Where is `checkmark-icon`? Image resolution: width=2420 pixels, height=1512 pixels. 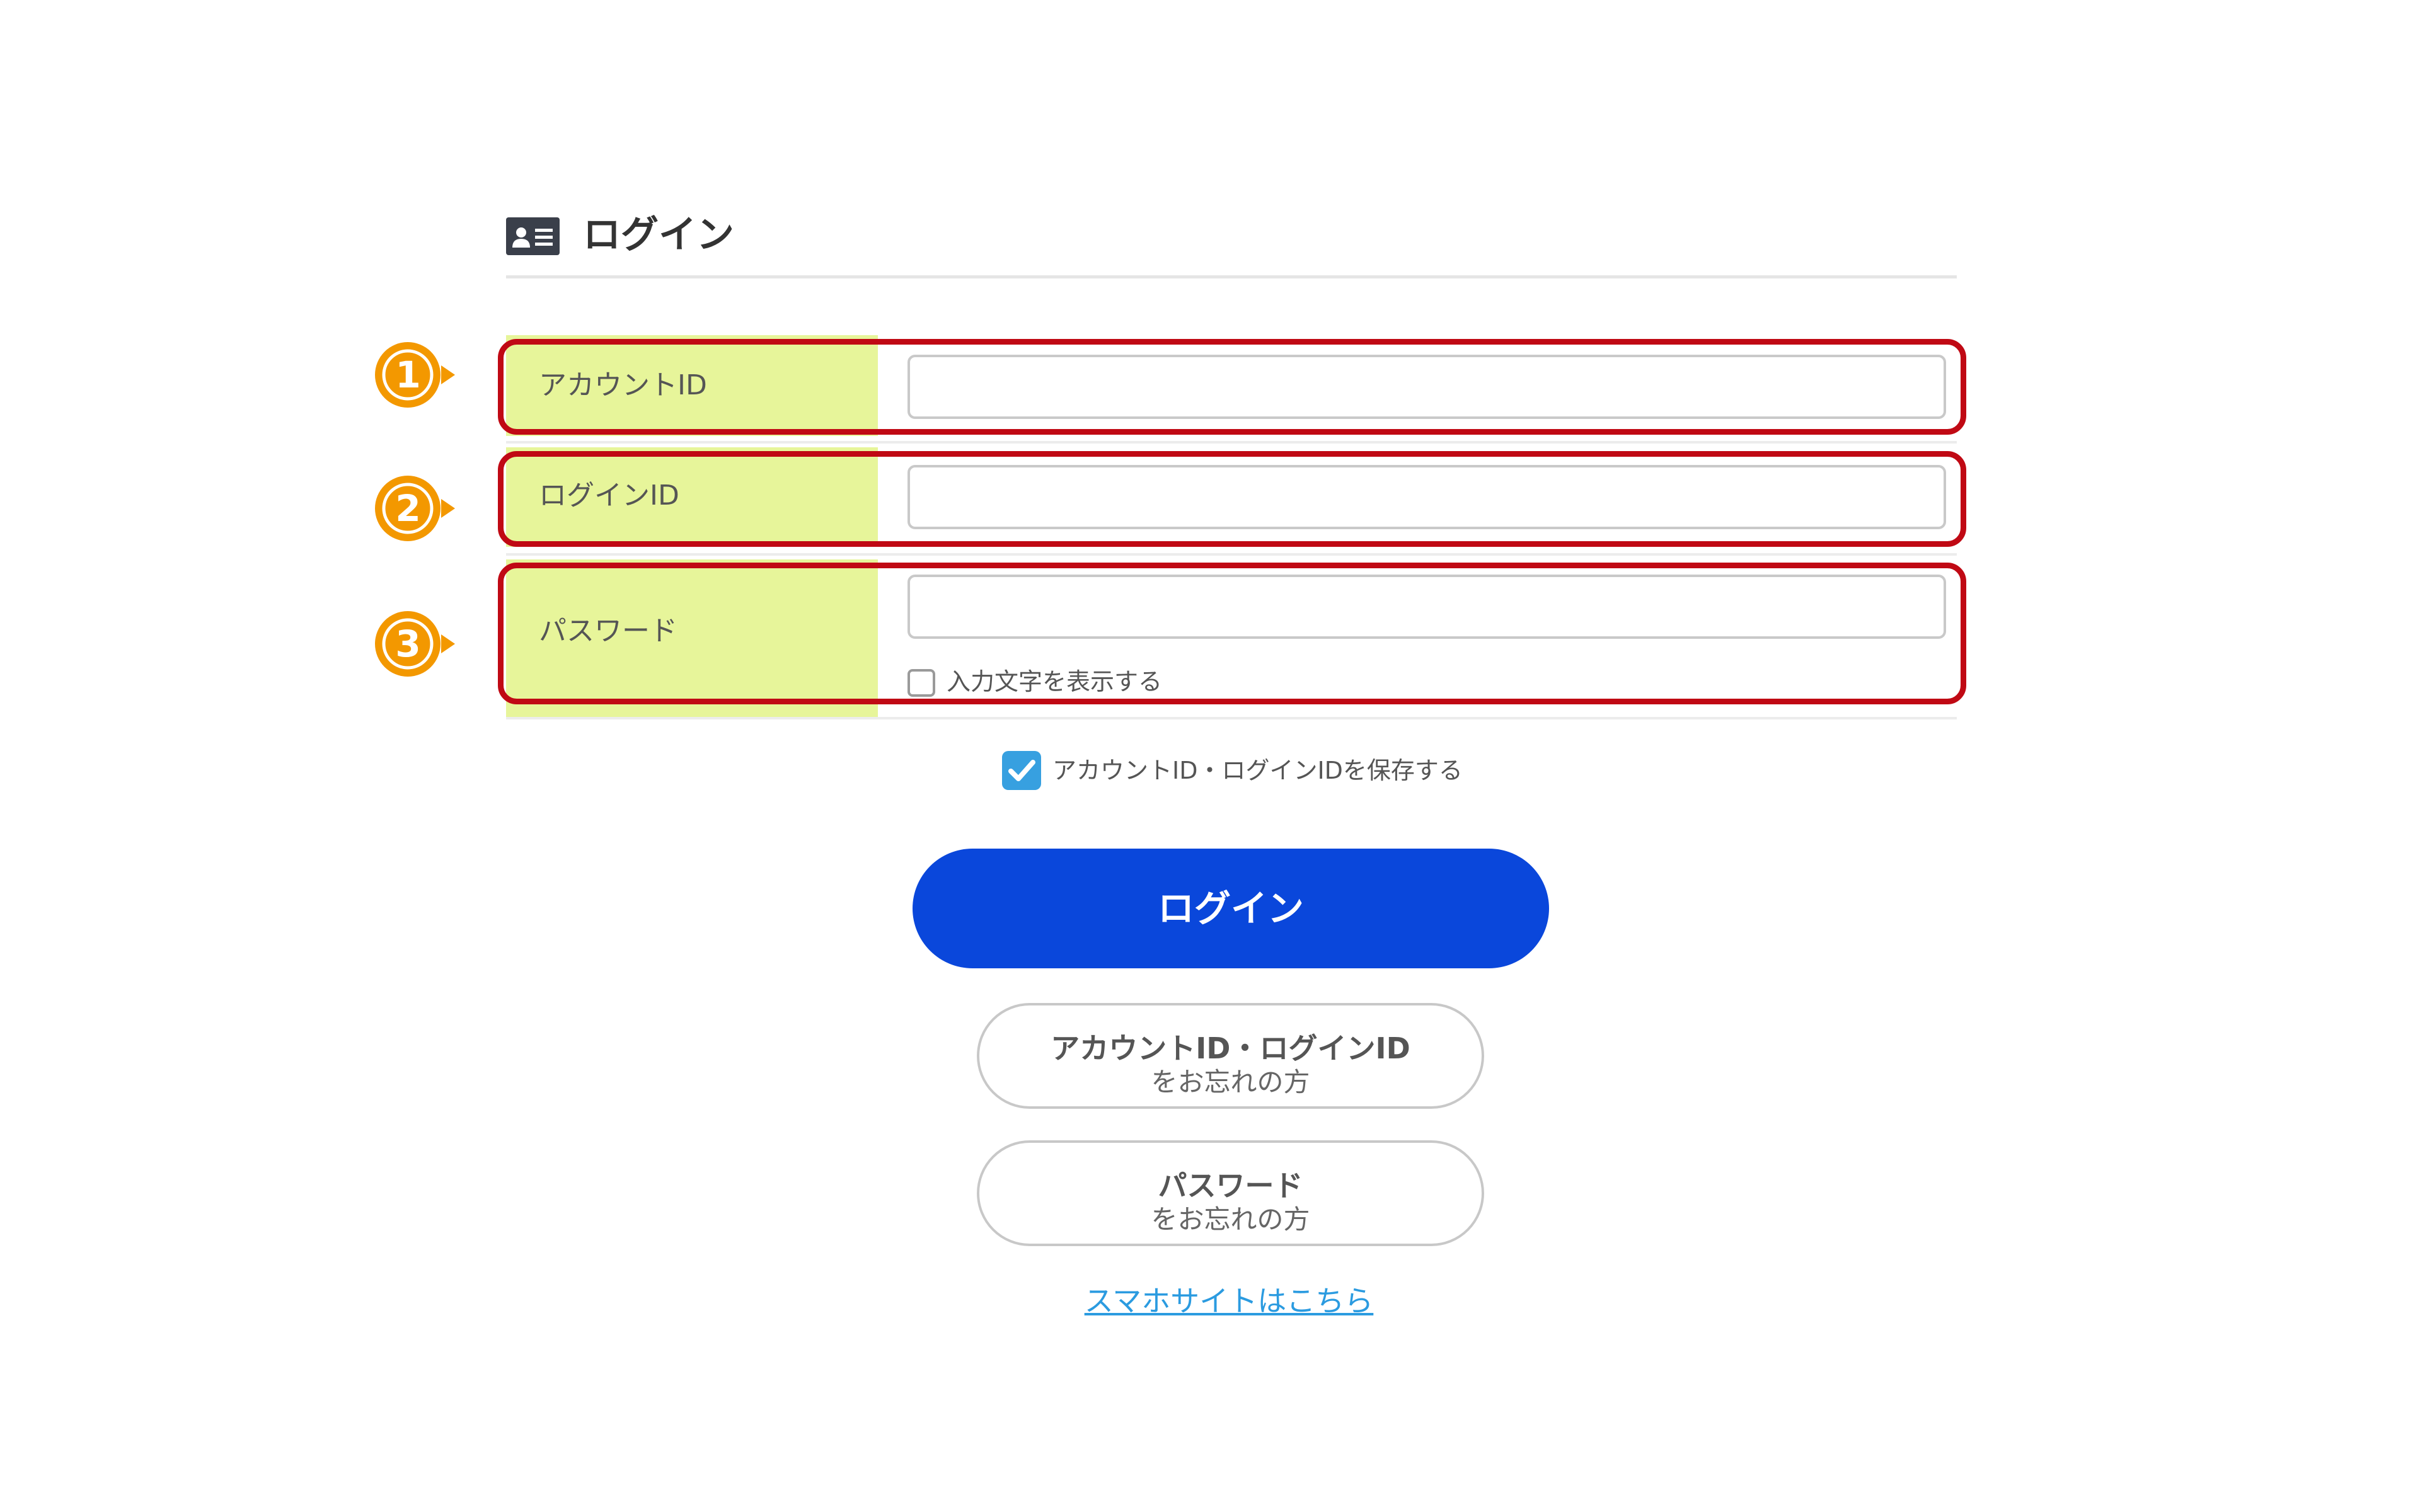 checkmark-icon is located at coordinates (1021, 770).